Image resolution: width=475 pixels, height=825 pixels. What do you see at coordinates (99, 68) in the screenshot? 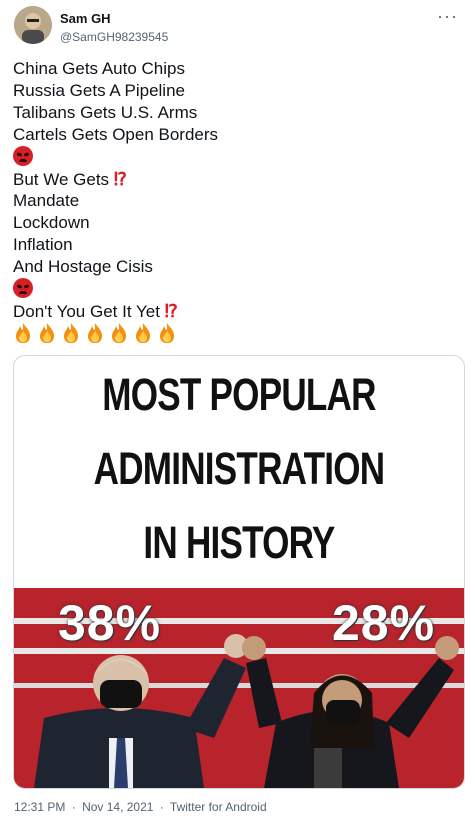
I see `tweet-line: China Gets Auto Chips` at bounding box center [99, 68].